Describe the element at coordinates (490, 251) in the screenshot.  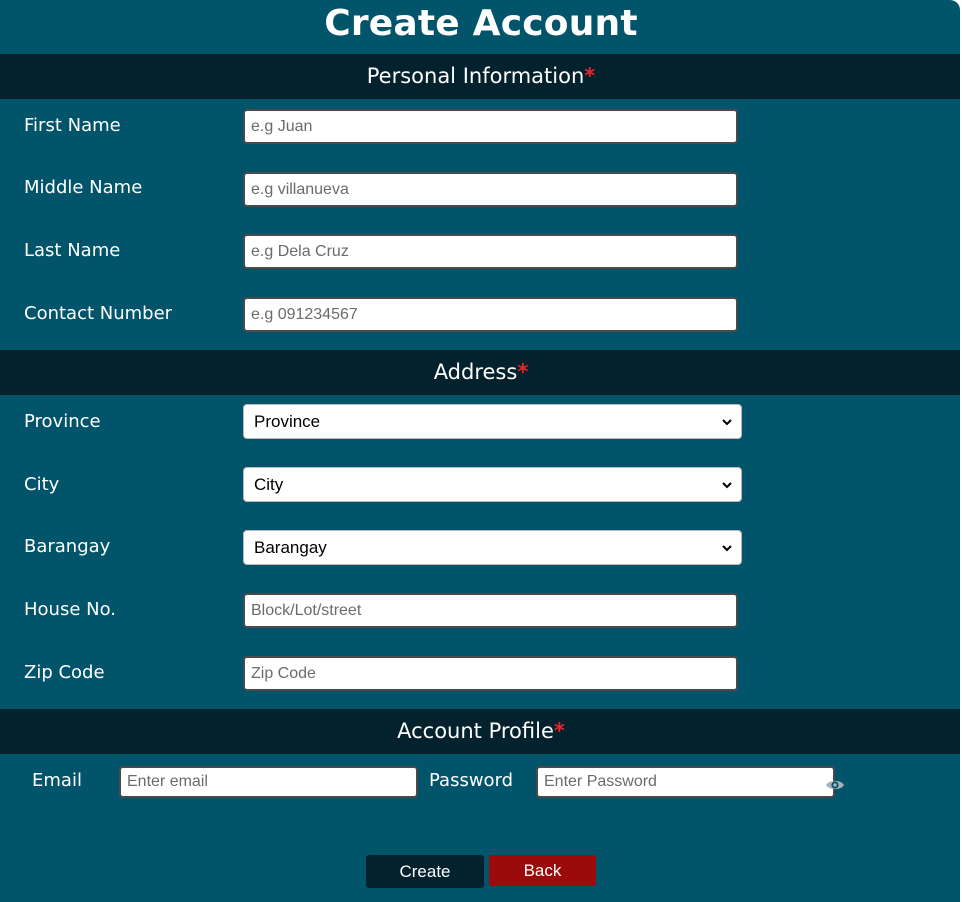
I see `last-name-input` at that location.